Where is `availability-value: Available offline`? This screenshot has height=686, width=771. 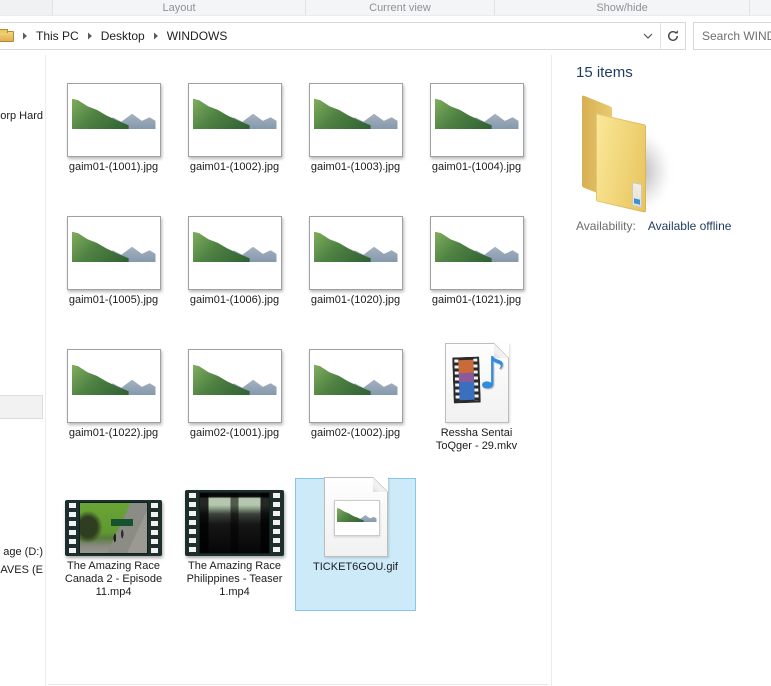 availability-value: Available offline is located at coordinates (690, 226).